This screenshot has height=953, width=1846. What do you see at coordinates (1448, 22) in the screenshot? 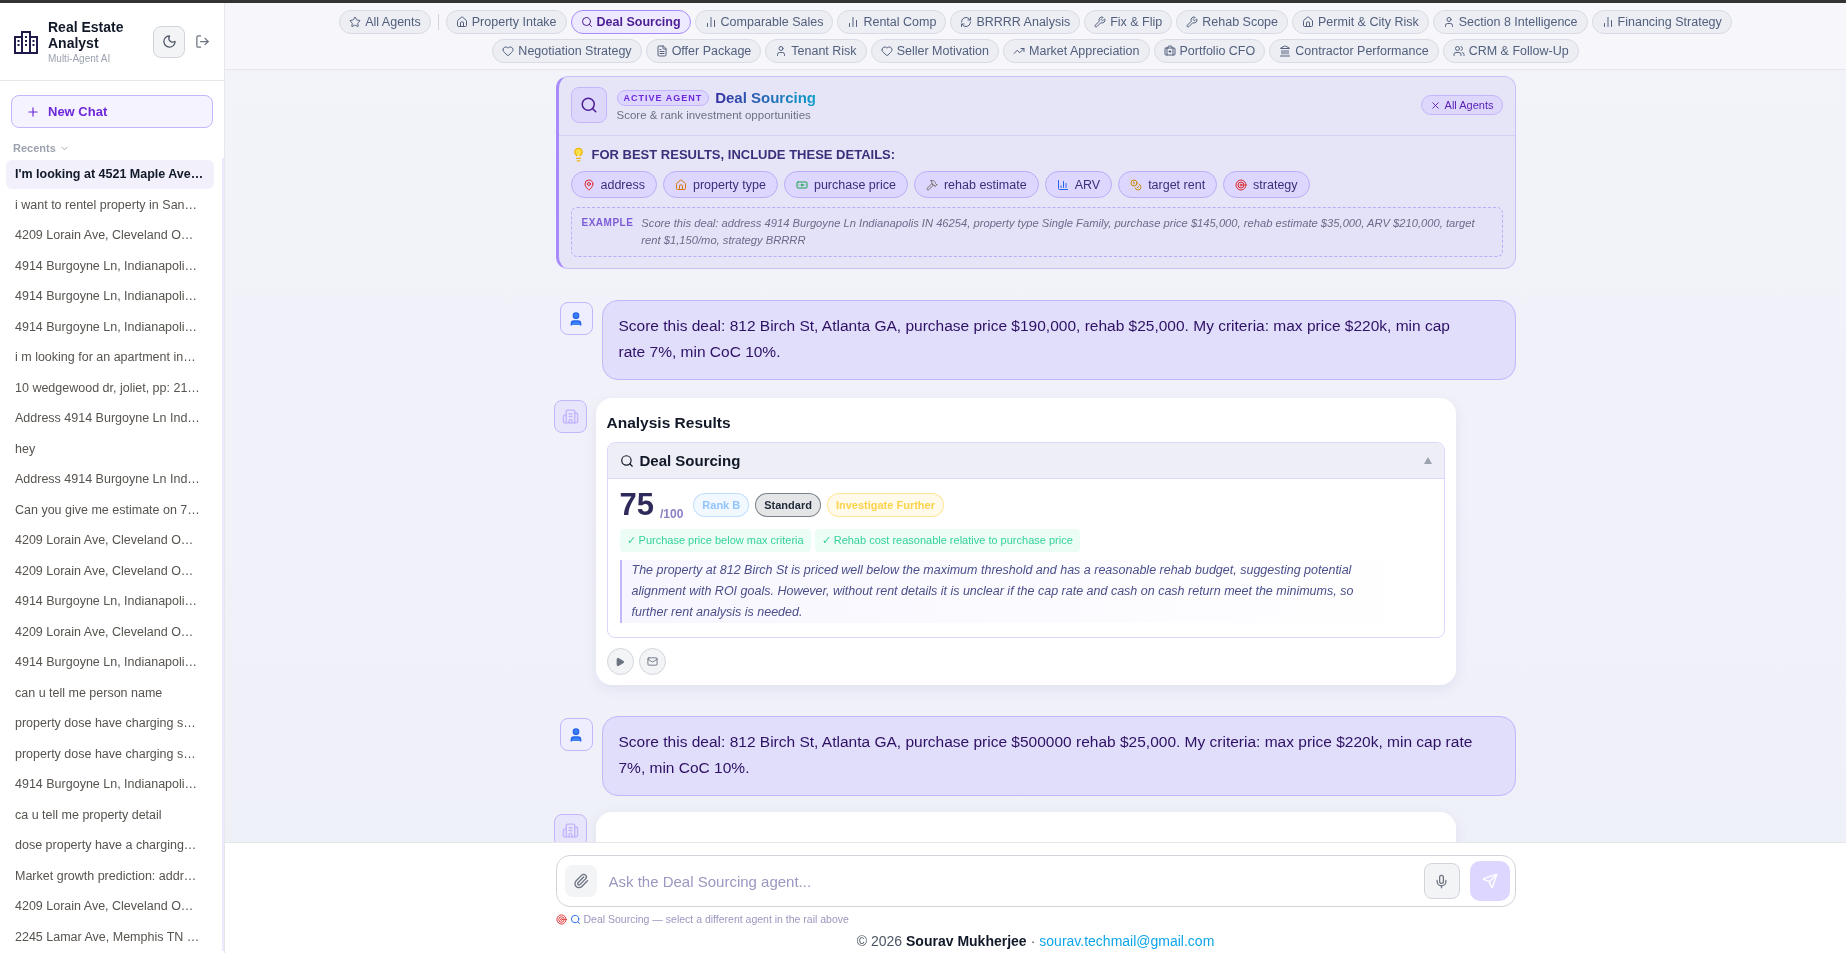
I see `person-icon` at bounding box center [1448, 22].